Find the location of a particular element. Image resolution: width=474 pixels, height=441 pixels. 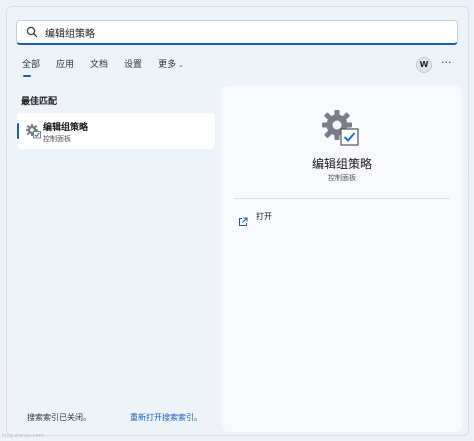

index-status-text: 搜索索引已关闭。 is located at coordinates (59, 417).